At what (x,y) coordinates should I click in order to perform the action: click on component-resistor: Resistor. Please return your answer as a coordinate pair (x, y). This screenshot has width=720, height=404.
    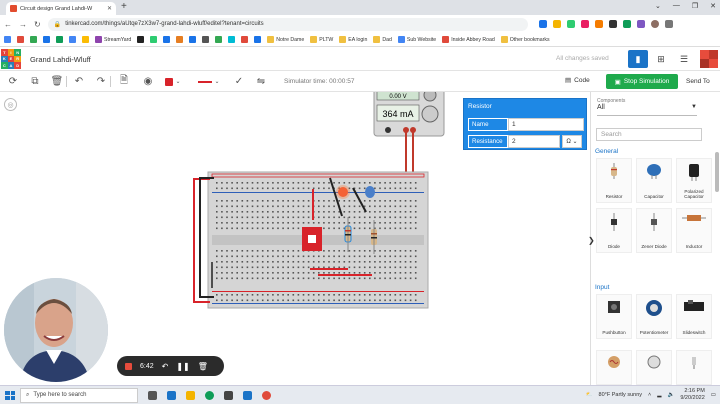
    Looking at the image, I should click on (614, 180).